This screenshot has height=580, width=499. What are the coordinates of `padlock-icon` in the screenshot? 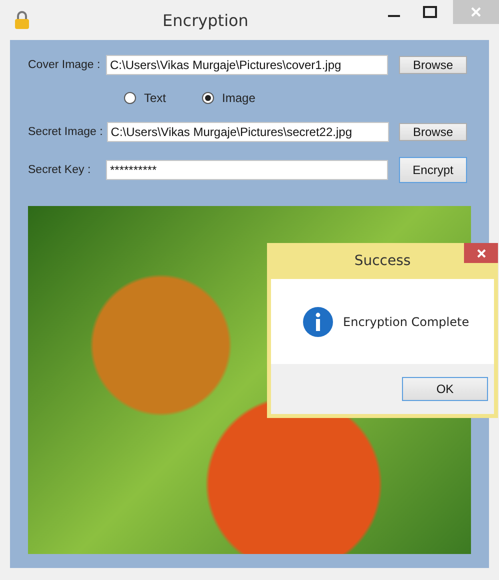 It's located at (22, 20).